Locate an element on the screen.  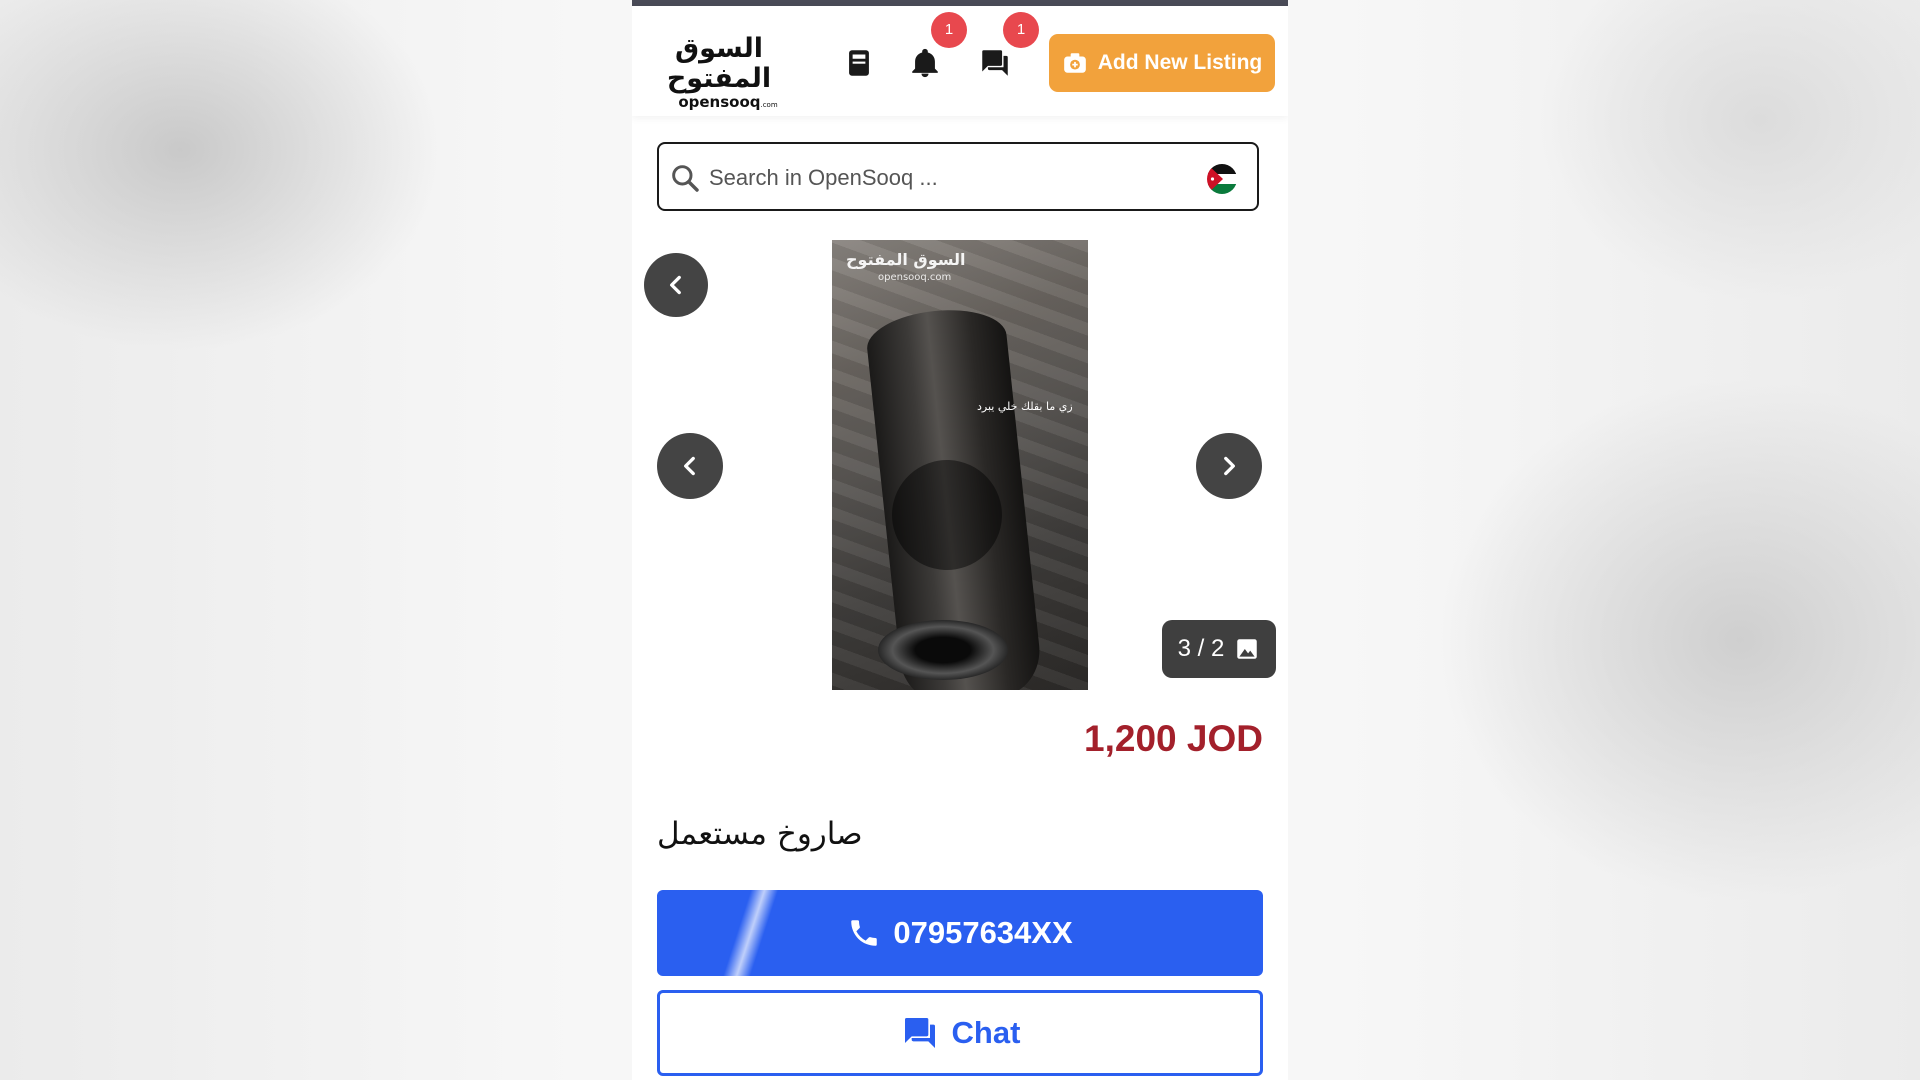
messages-icon is located at coordinates (995, 63).